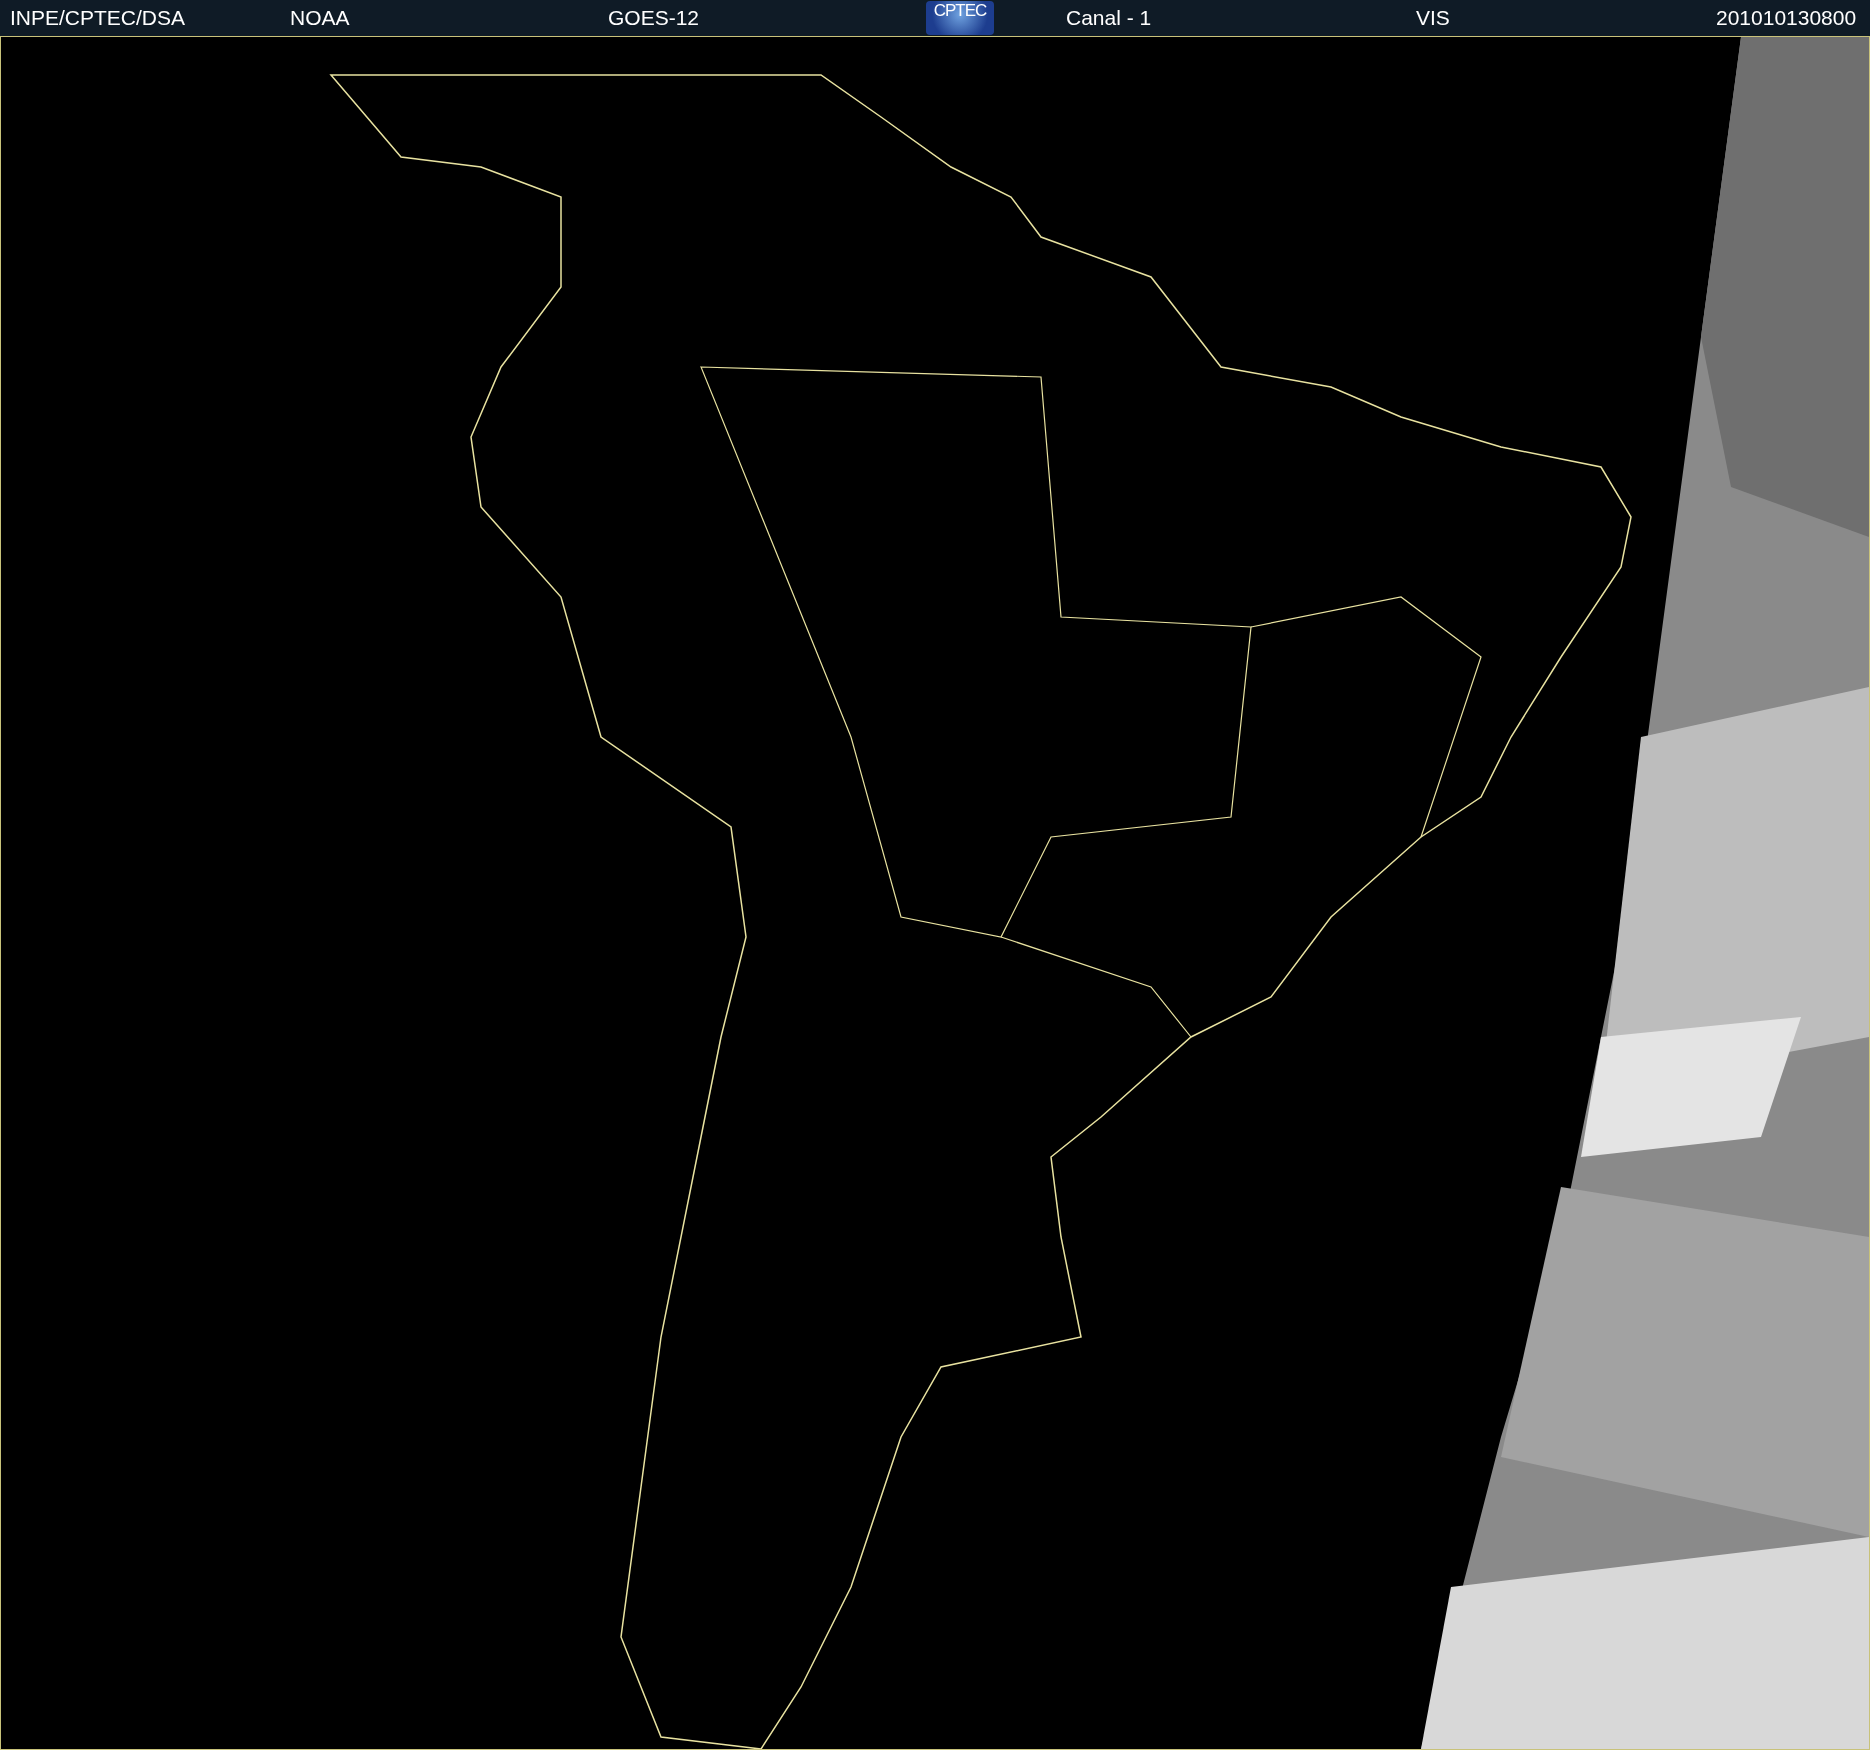 The image size is (1870, 1750). Describe the element at coordinates (1433, 18) in the screenshot. I see `header-label: VIS` at that location.